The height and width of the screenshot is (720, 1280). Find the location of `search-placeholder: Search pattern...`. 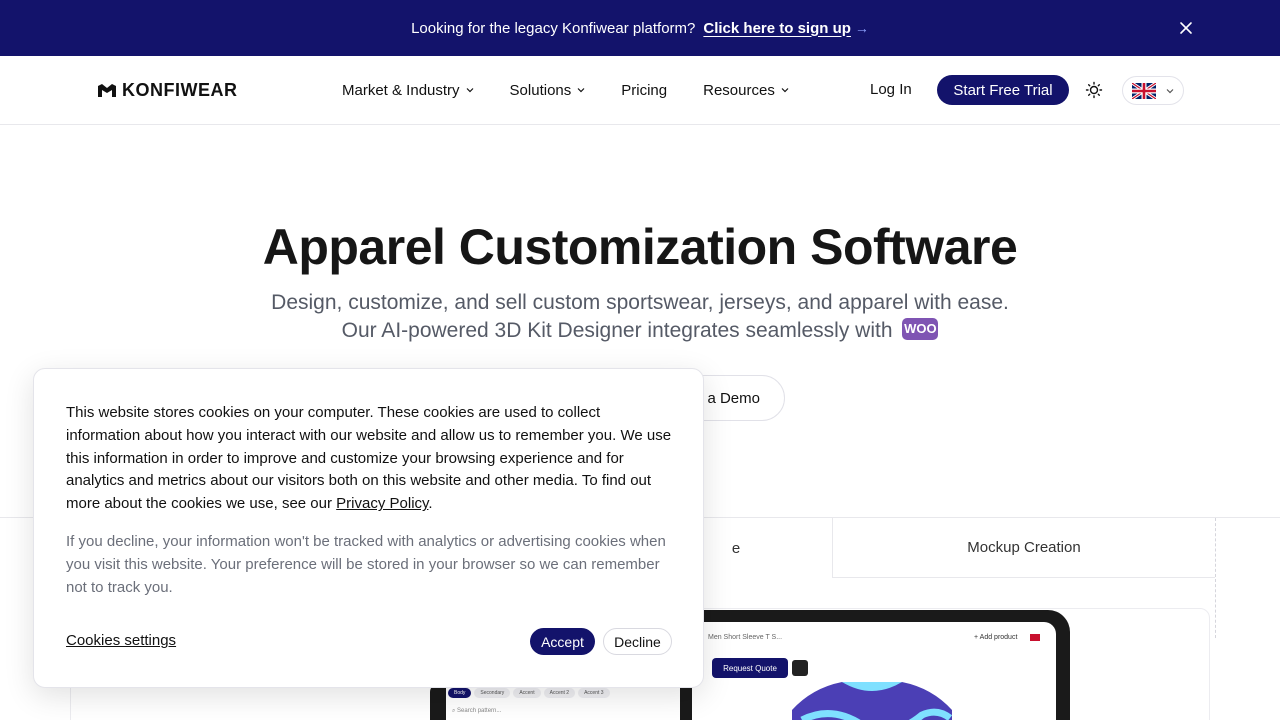

search-placeholder: Search pattern... is located at coordinates (479, 711).